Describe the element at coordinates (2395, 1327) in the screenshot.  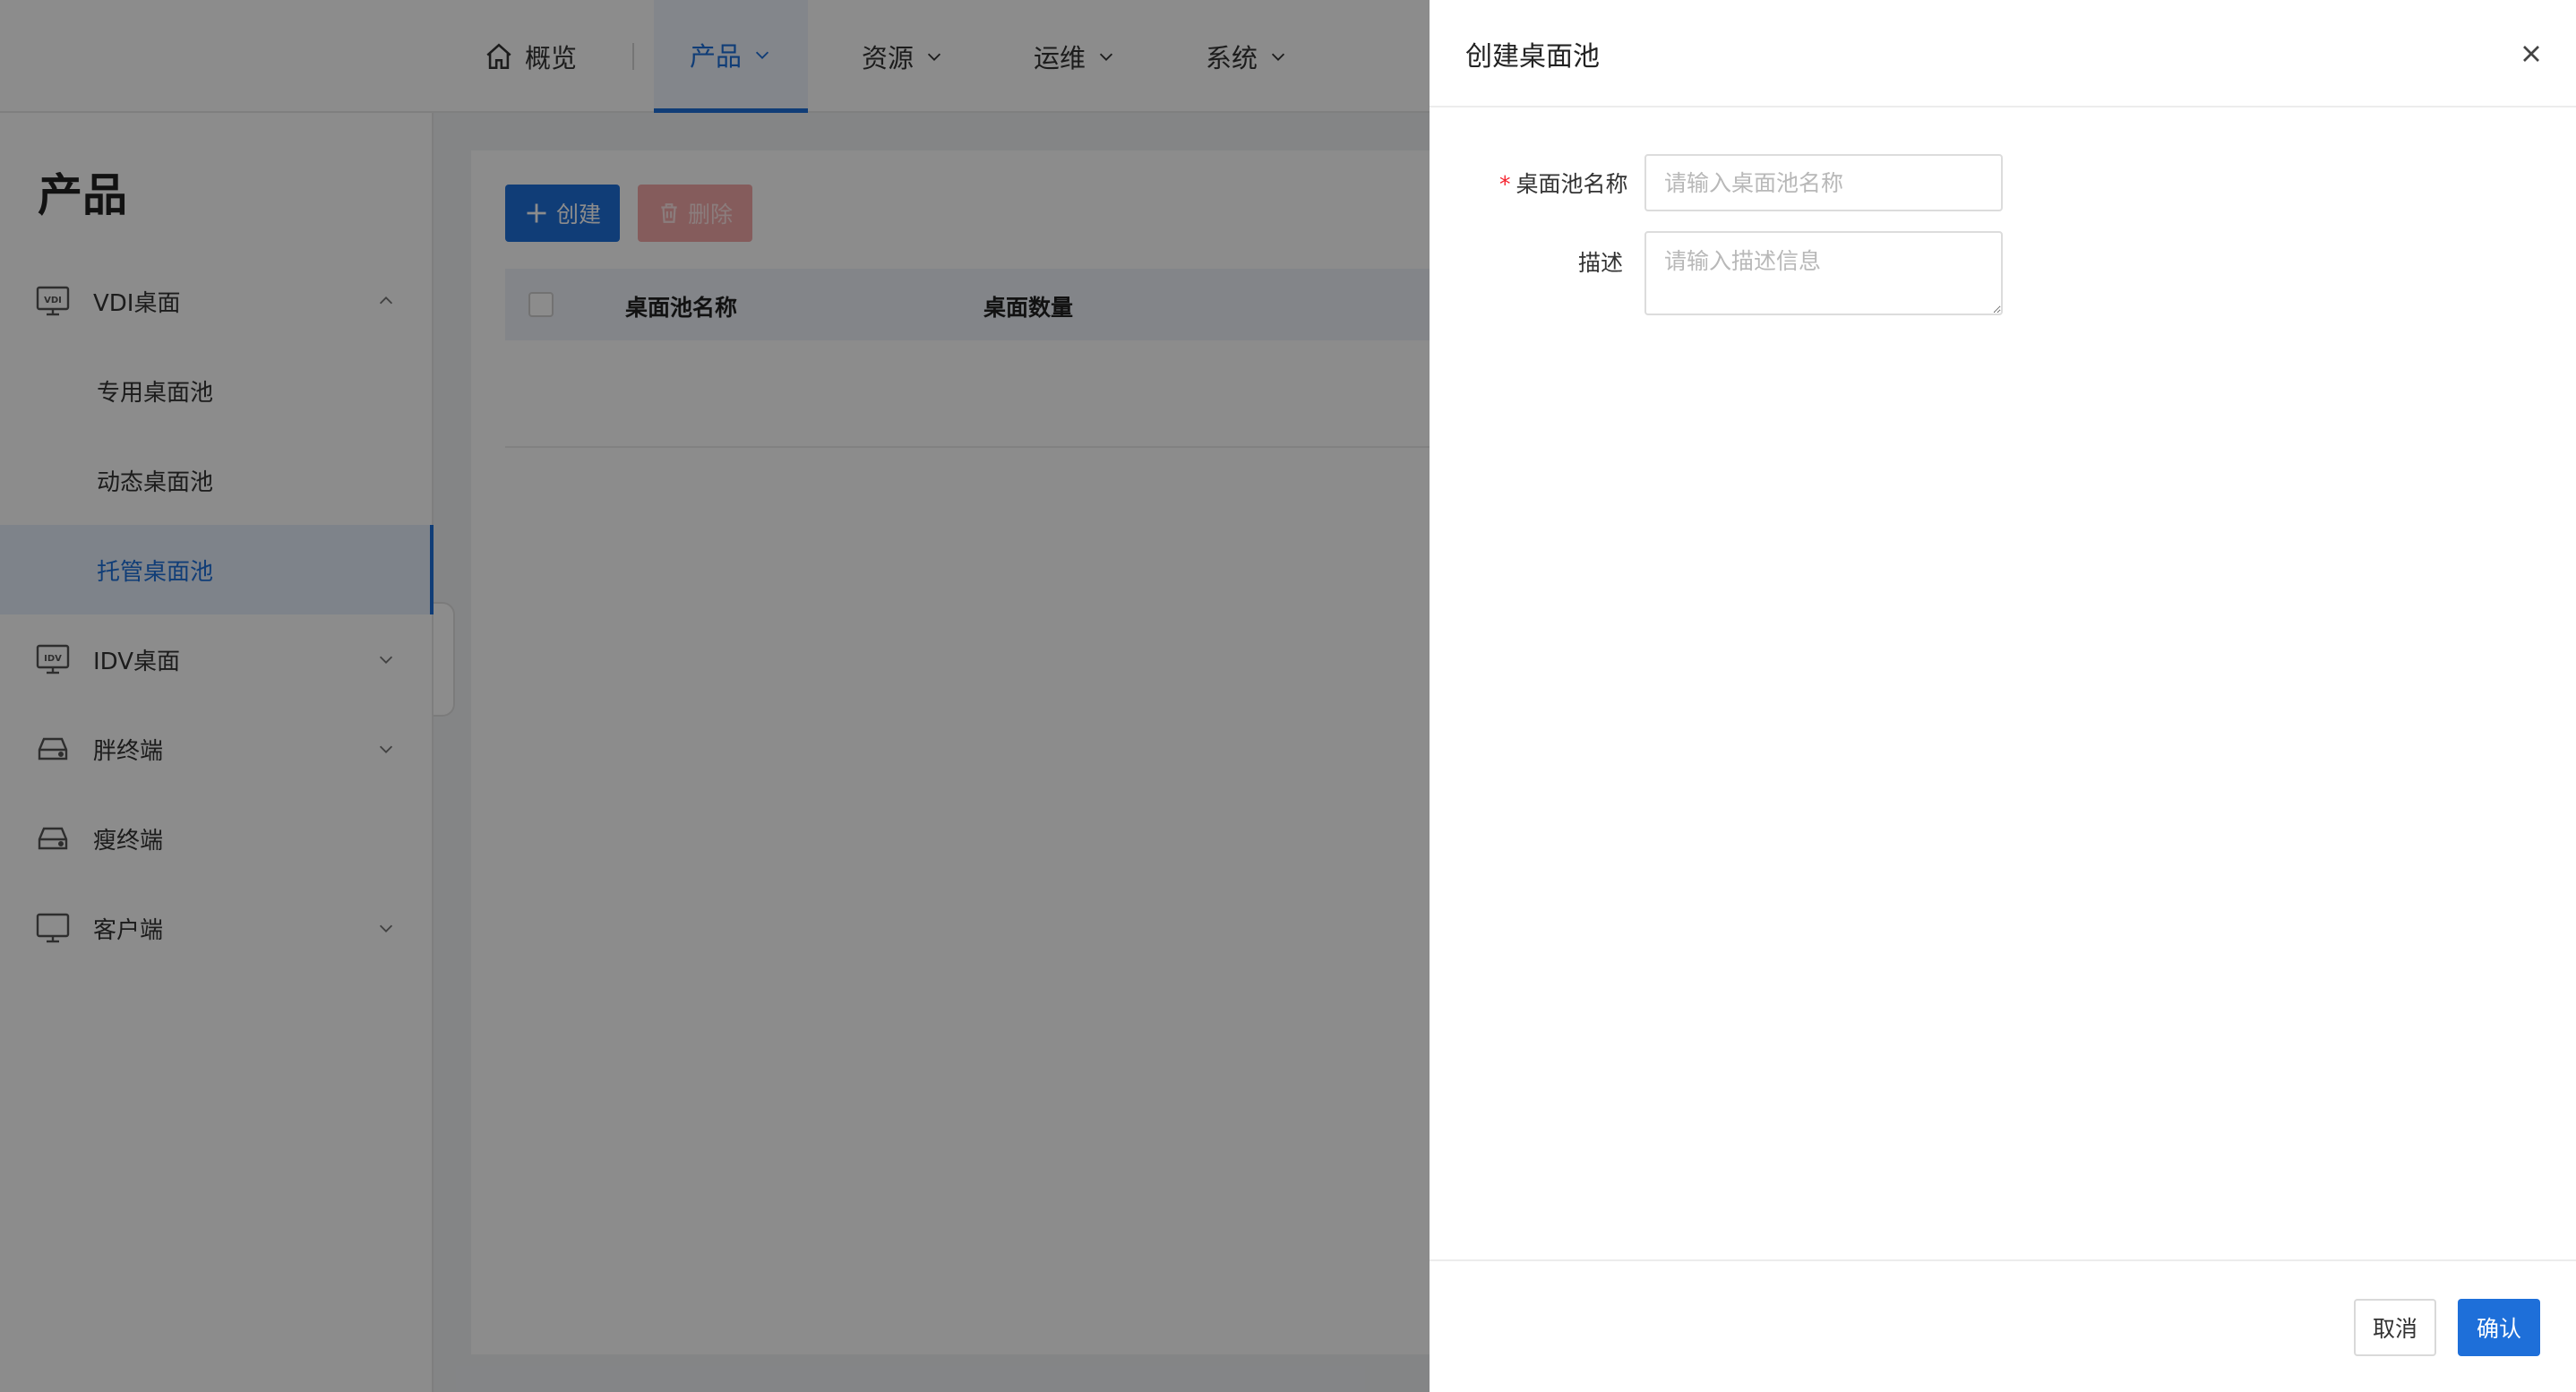
I see `cancel-button: 取消` at that location.